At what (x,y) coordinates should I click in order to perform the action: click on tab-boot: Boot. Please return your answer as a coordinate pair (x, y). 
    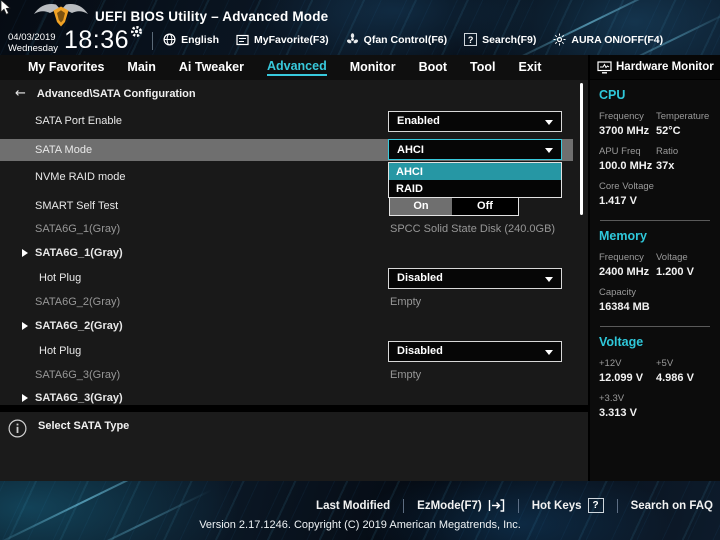
    Looking at the image, I should click on (433, 67).